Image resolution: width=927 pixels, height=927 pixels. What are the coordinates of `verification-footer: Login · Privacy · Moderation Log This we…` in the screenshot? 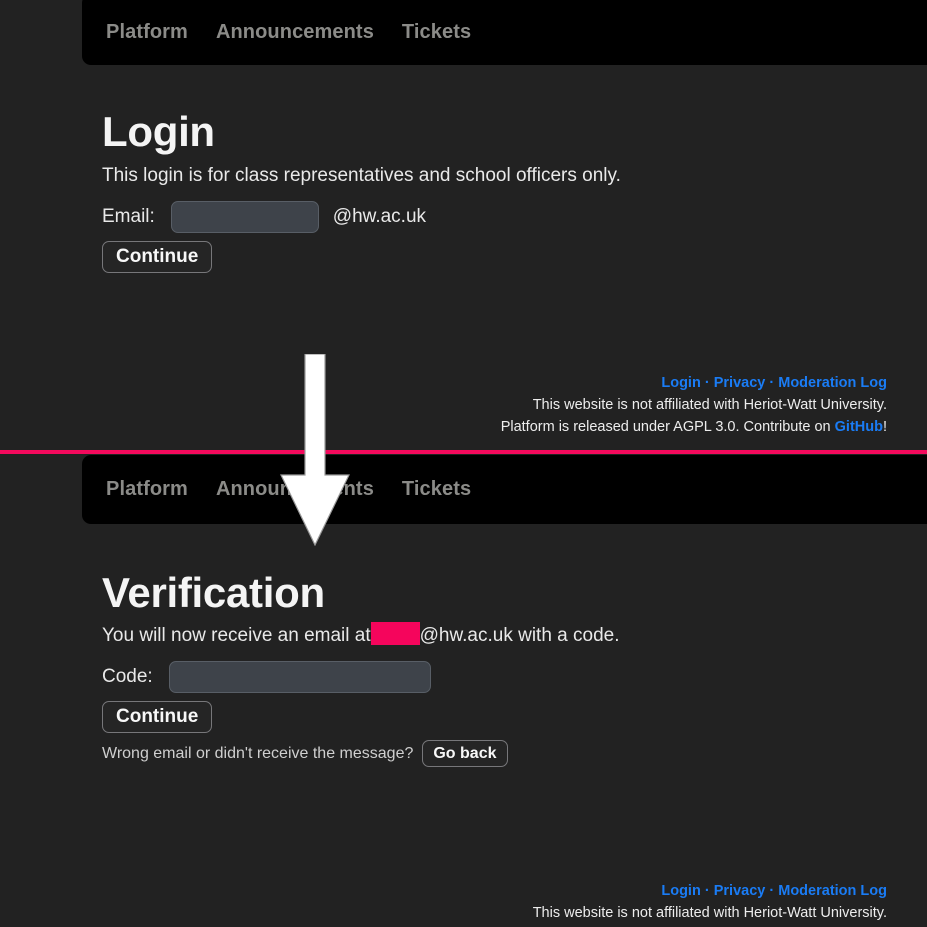 It's located at (694, 903).